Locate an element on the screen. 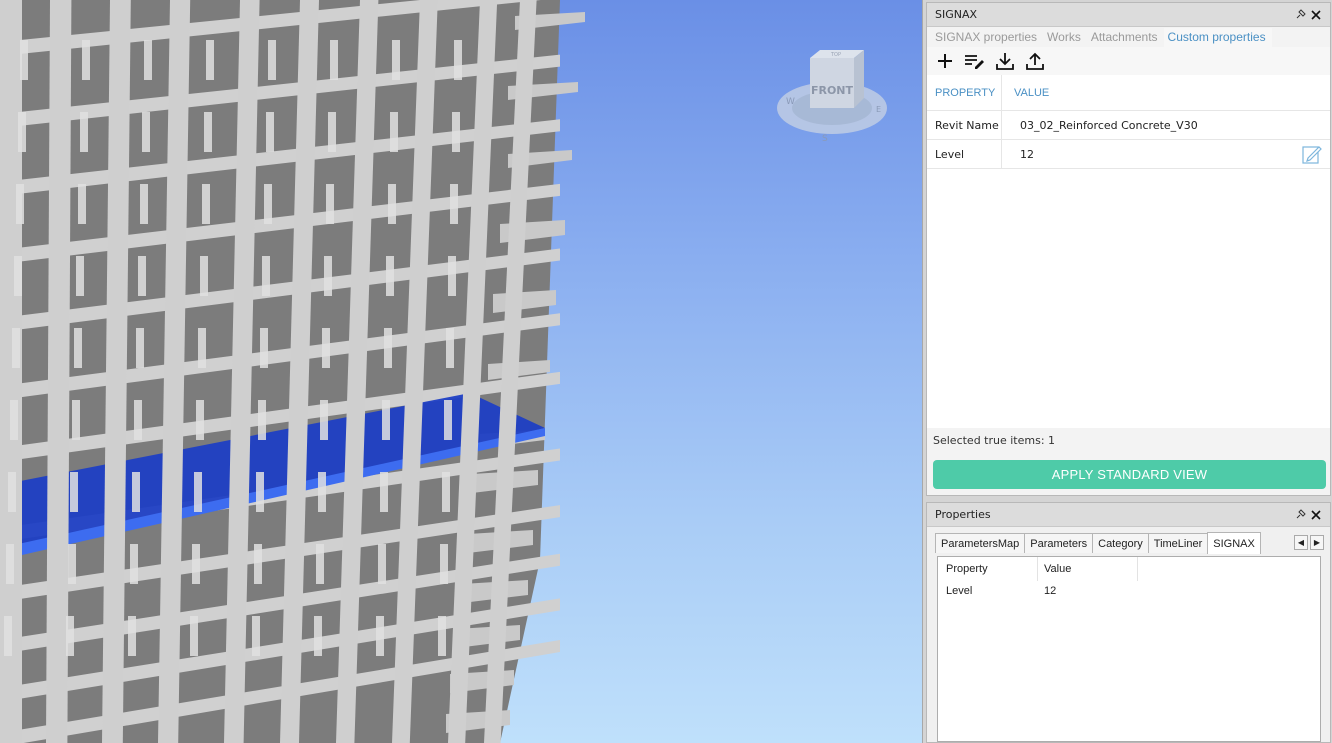  pencil-icon is located at coordinates (1312, 155).